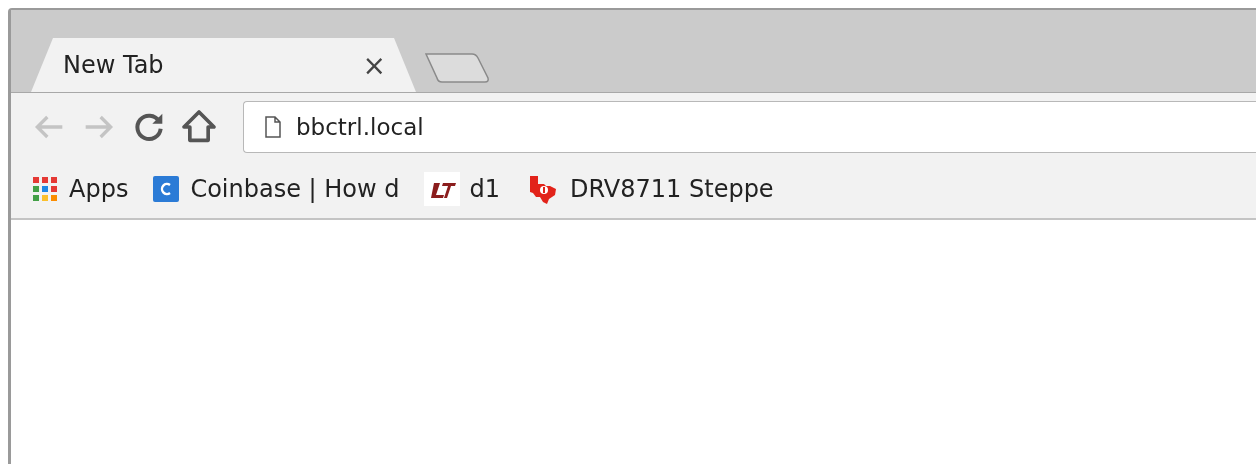 The width and height of the screenshot is (1256, 464). Describe the element at coordinates (374, 65) in the screenshot. I see `close-icon: ×` at that location.